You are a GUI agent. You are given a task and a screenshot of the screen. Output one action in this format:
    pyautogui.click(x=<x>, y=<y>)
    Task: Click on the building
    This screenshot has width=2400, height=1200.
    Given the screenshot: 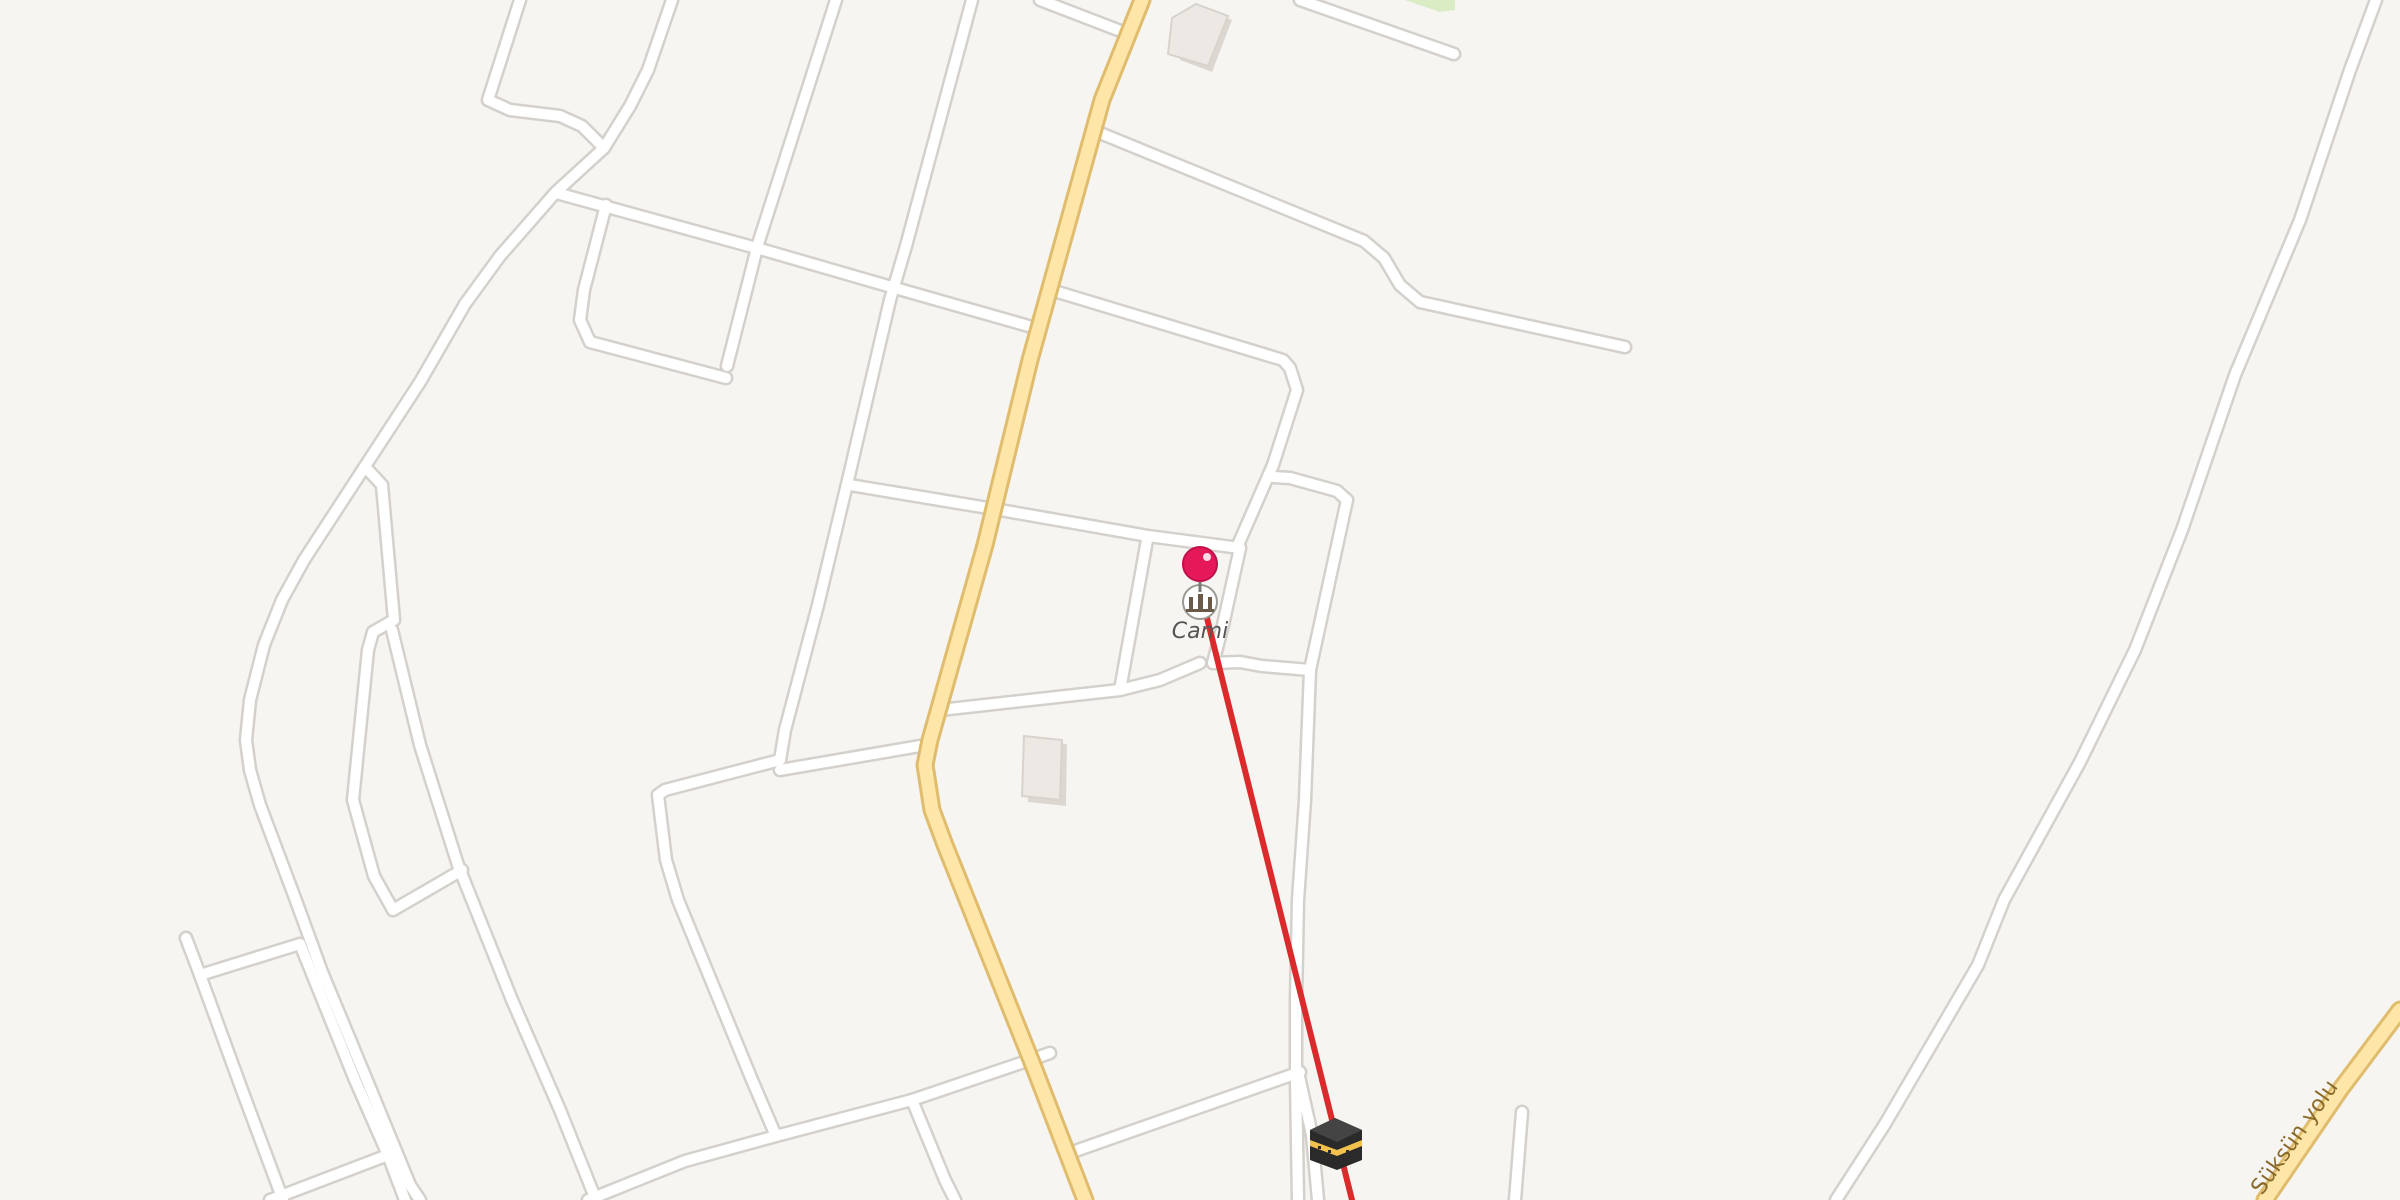 What is the action you would take?
    pyautogui.click(x=1042, y=768)
    